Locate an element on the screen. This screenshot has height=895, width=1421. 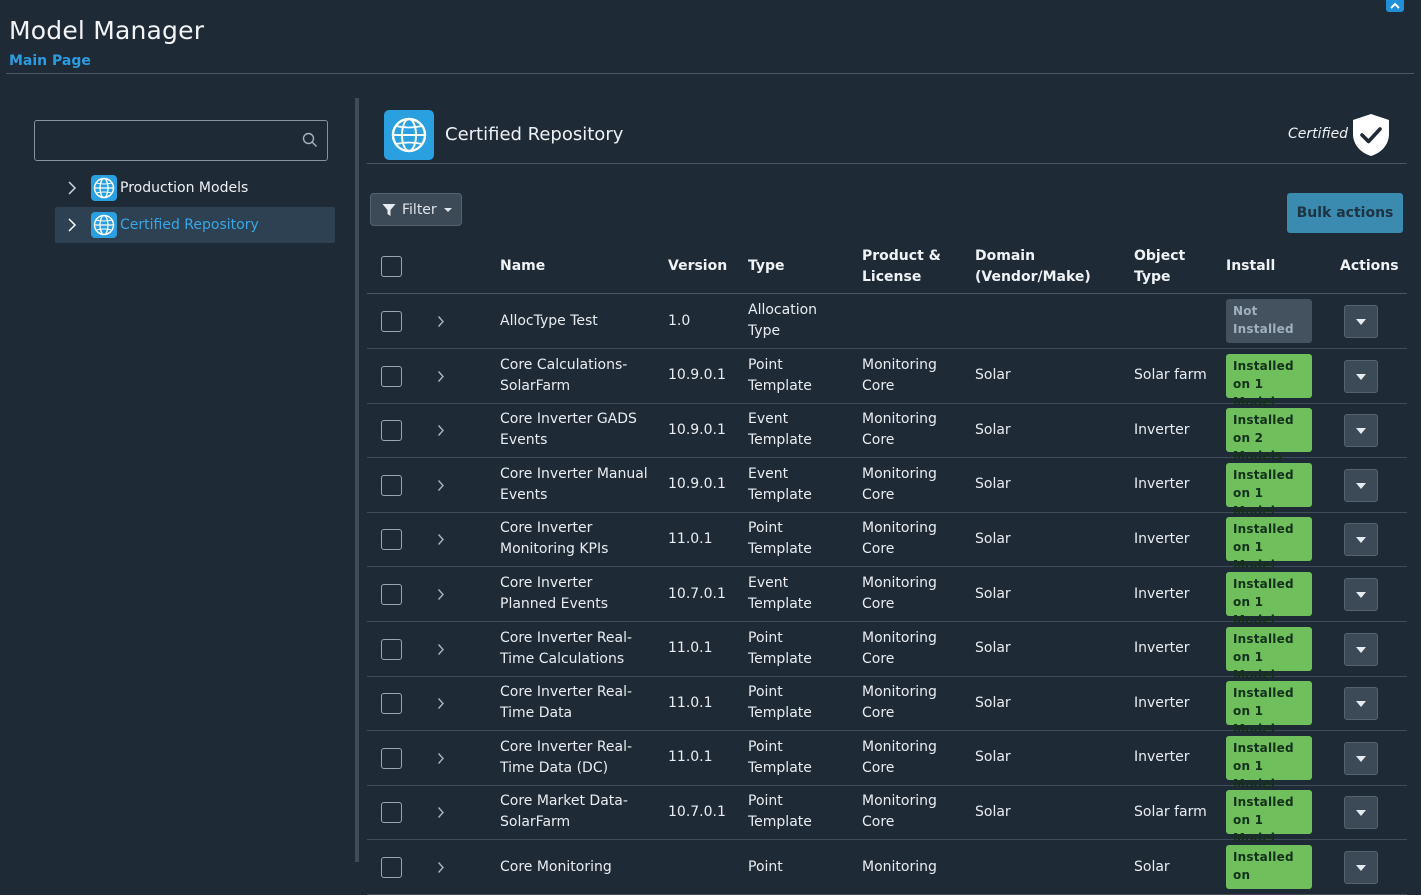
column-header-domain: Domain (Vendor/Make) is located at coordinates (1035, 267).